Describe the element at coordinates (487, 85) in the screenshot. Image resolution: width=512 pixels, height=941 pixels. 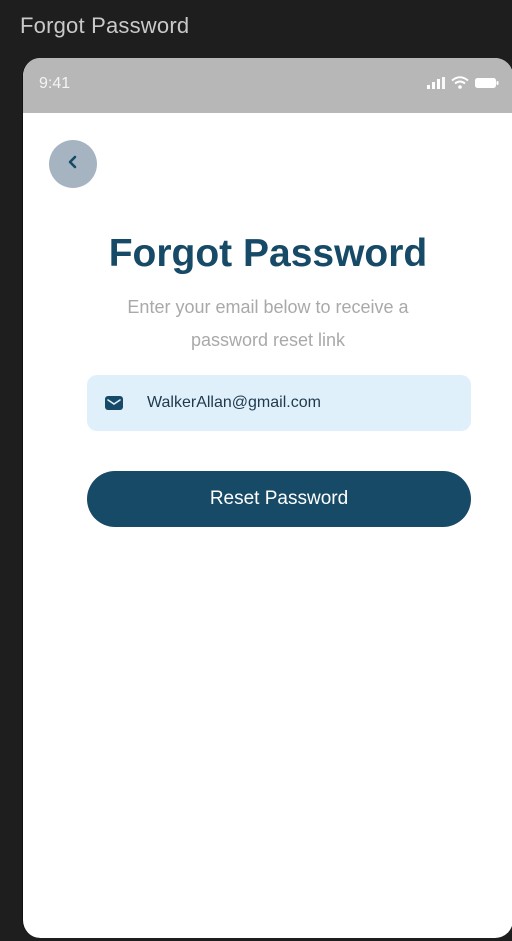
I see `battery-icon` at that location.